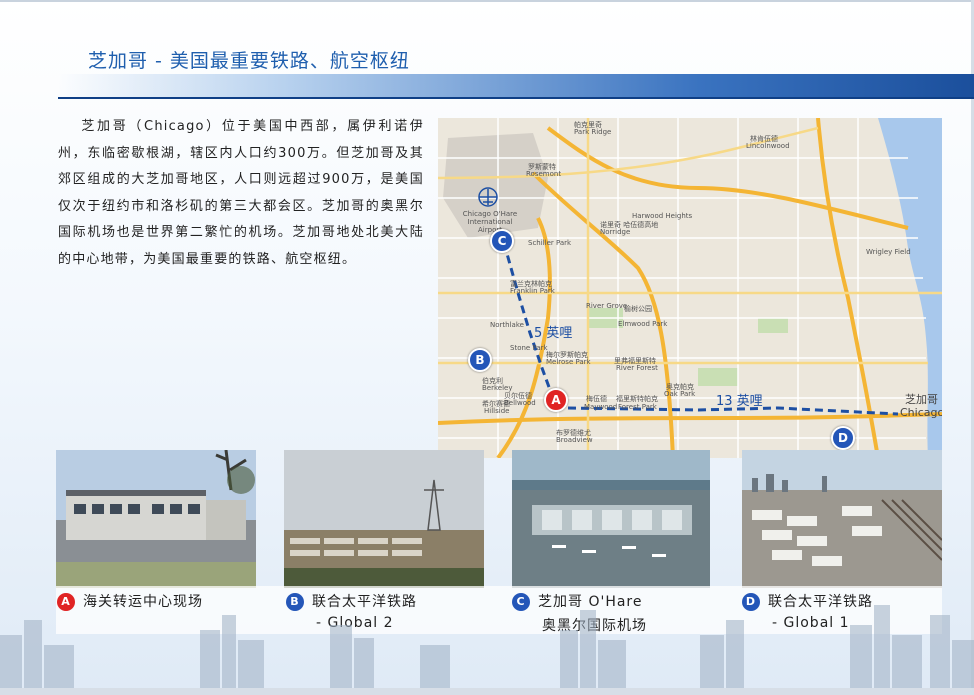 The image size is (974, 695). I want to click on map-label-rosemont: Rosemont, so click(544, 174).